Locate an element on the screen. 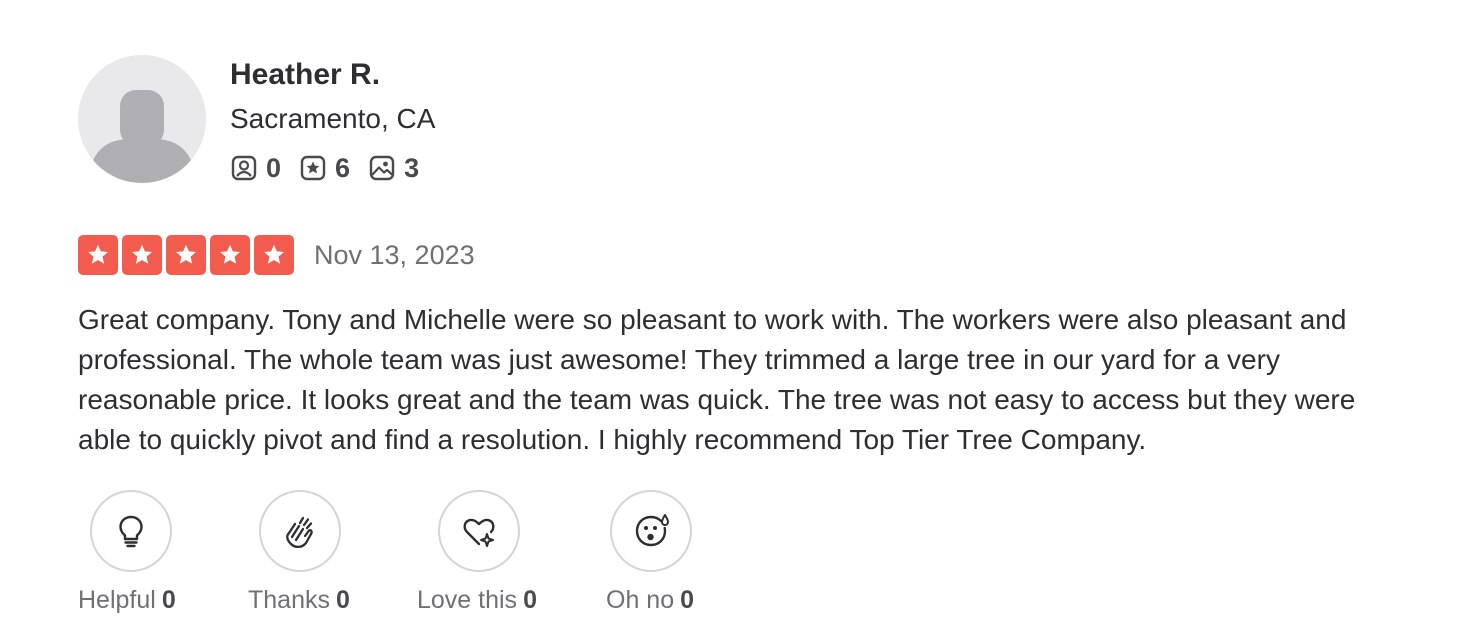 This screenshot has height=628, width=1480. clapping-hands-icon is located at coordinates (299, 532).